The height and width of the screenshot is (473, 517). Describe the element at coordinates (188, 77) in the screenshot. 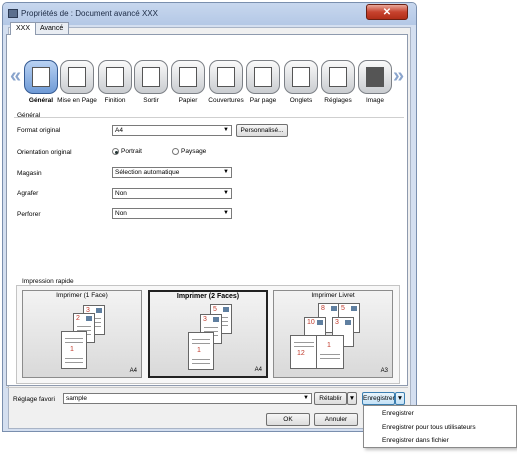

I see `paper-icon` at that location.